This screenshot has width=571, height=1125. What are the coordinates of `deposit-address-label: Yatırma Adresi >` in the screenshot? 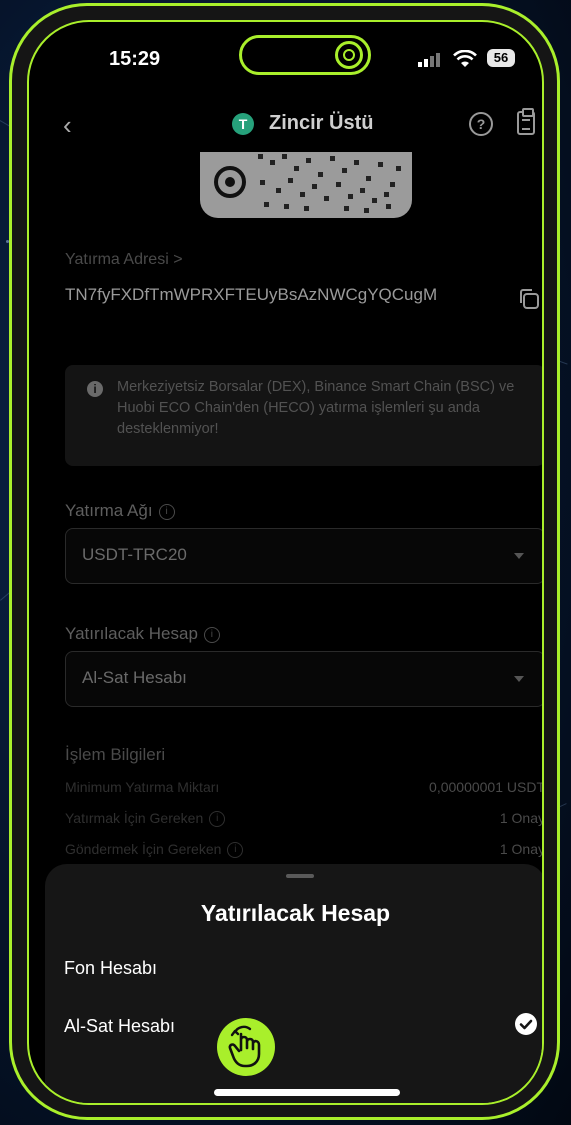 It's located at (124, 260).